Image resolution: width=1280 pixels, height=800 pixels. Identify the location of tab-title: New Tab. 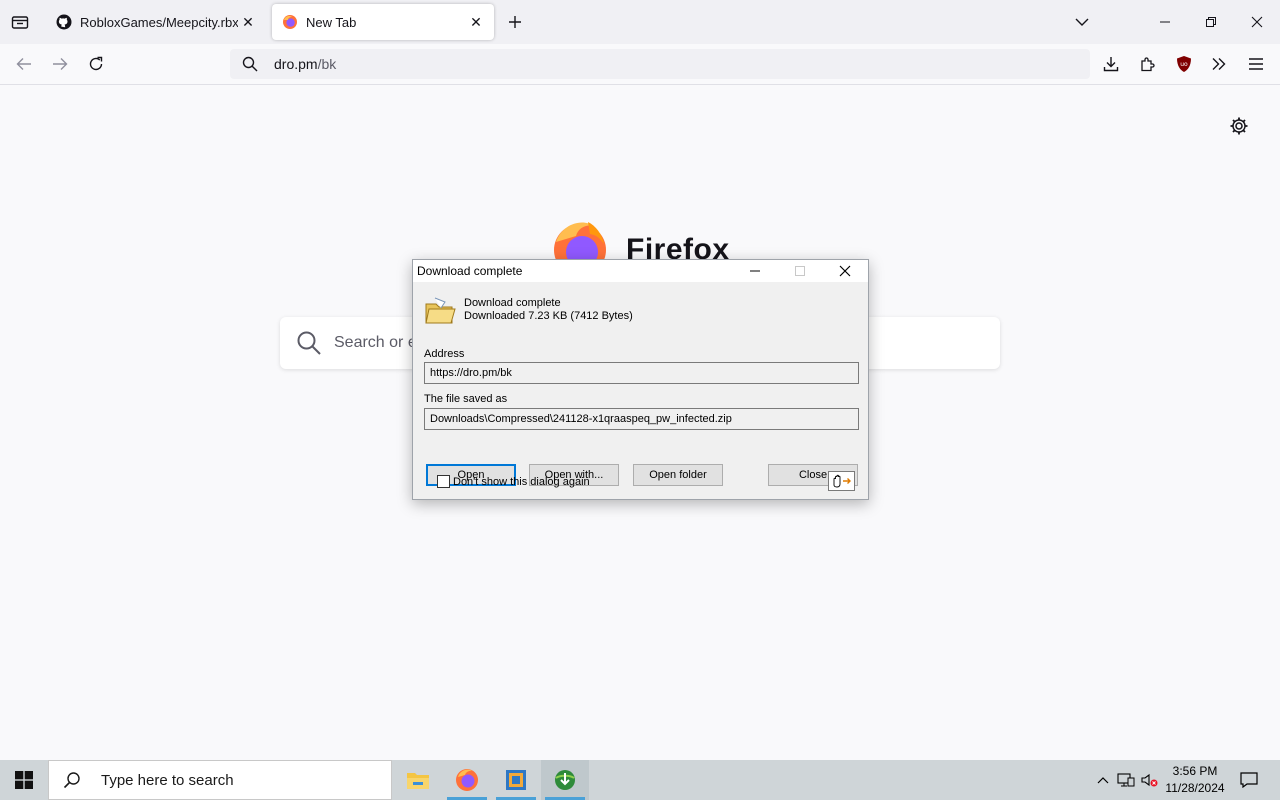
(331, 22).